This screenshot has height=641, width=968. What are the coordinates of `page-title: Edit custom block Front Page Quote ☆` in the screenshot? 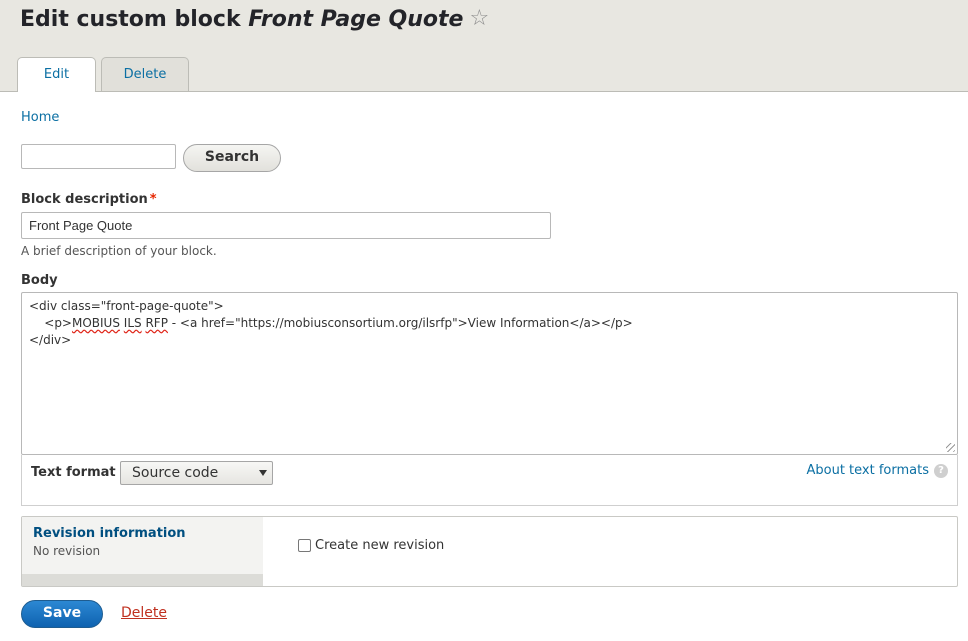 It's located at (254, 19).